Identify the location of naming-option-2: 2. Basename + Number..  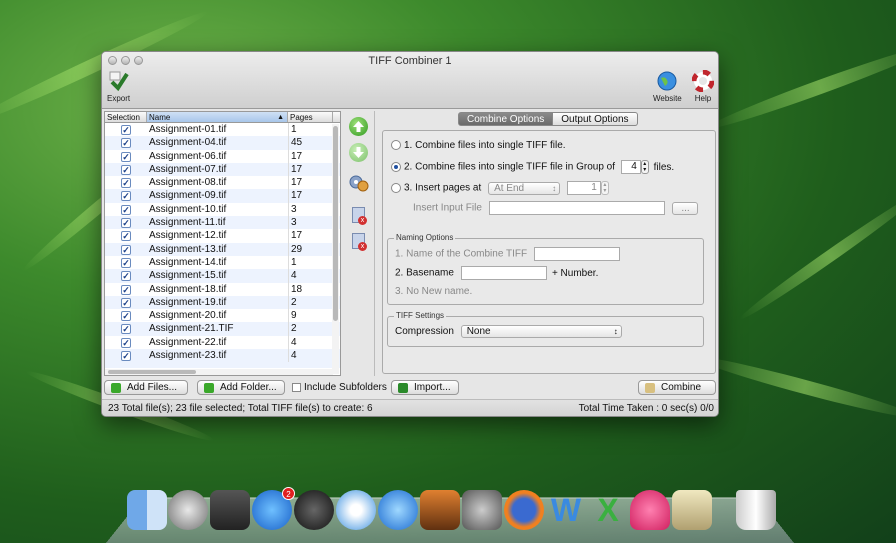
(496, 273).